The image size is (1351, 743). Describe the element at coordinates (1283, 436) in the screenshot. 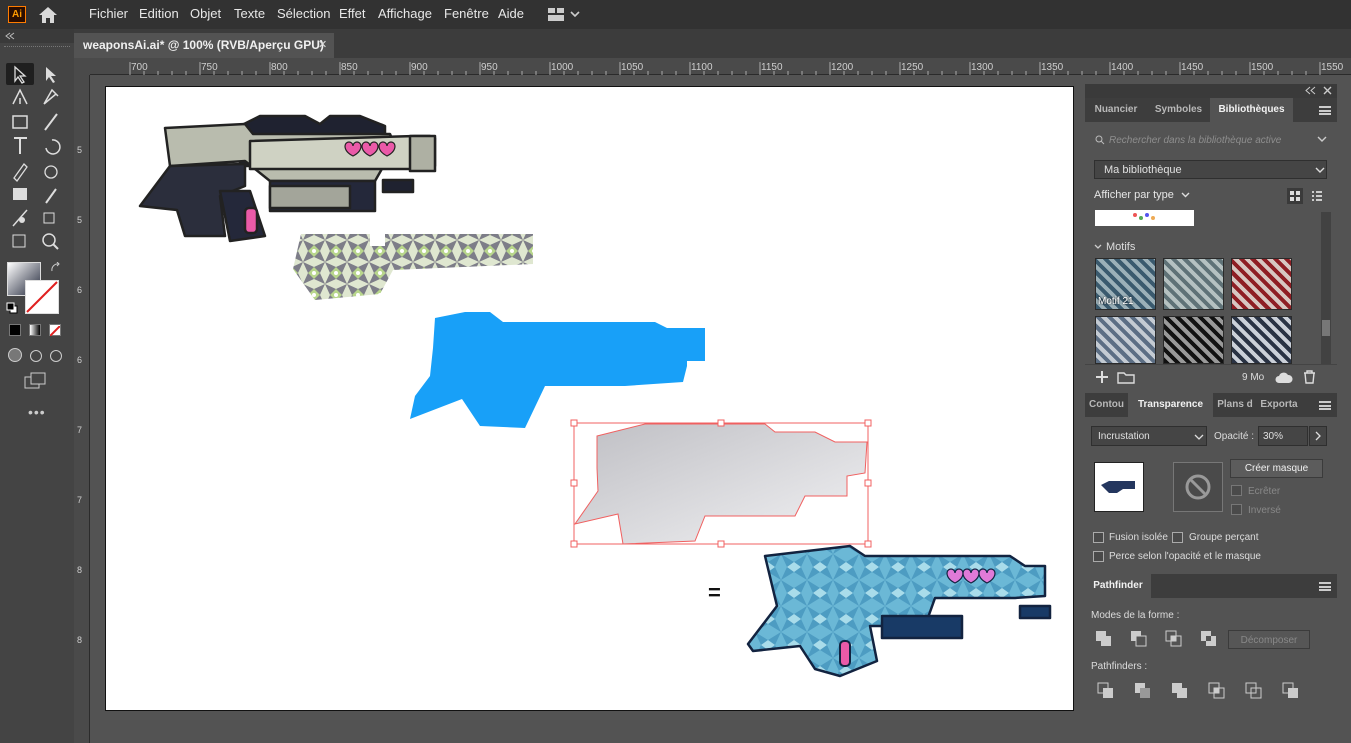

I see `opacity-input: 30%` at that location.